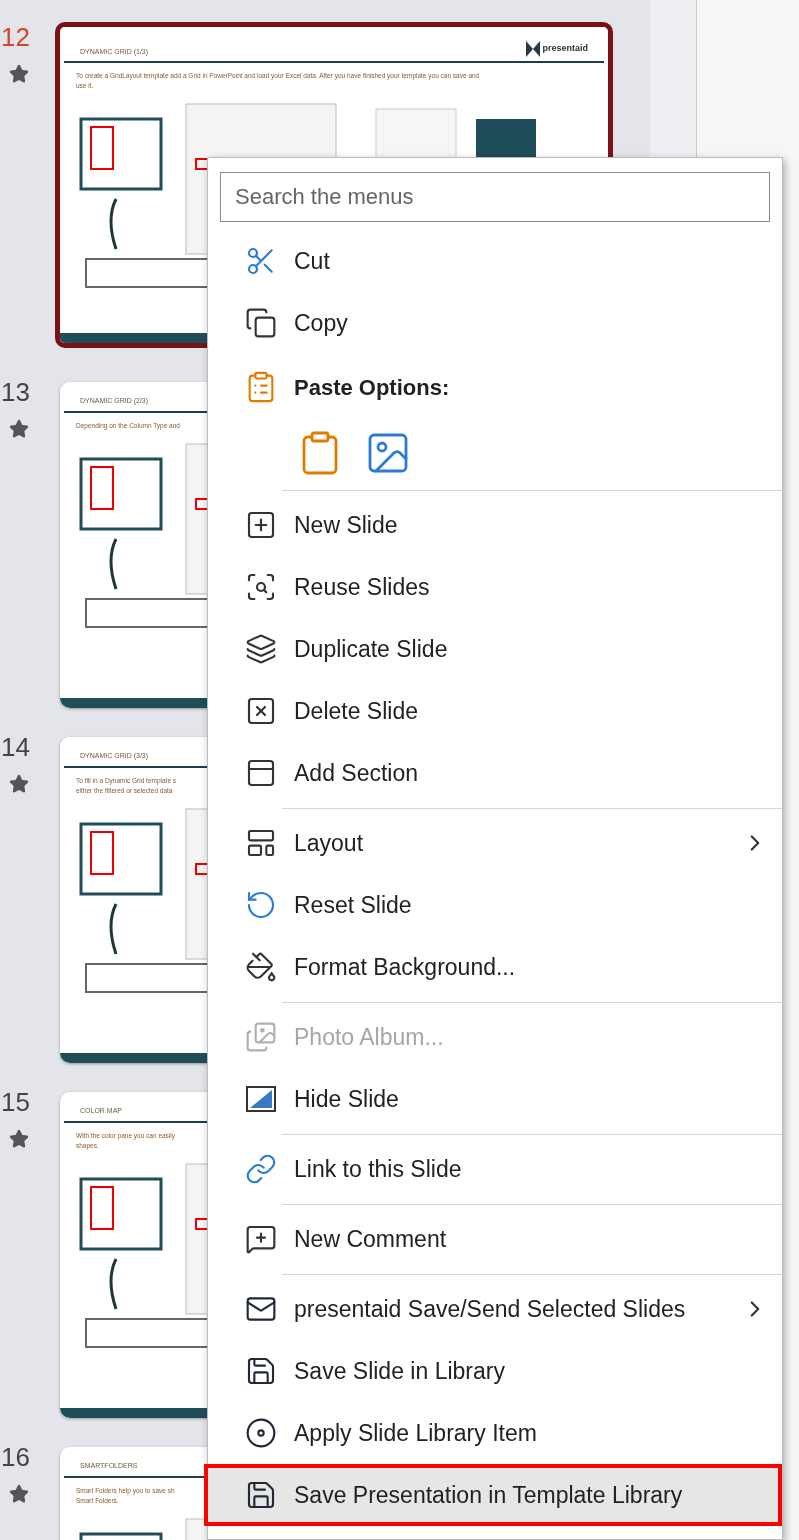  Describe the element at coordinates (565, 49) in the screenshot. I see `logo-text: presentaid` at that location.